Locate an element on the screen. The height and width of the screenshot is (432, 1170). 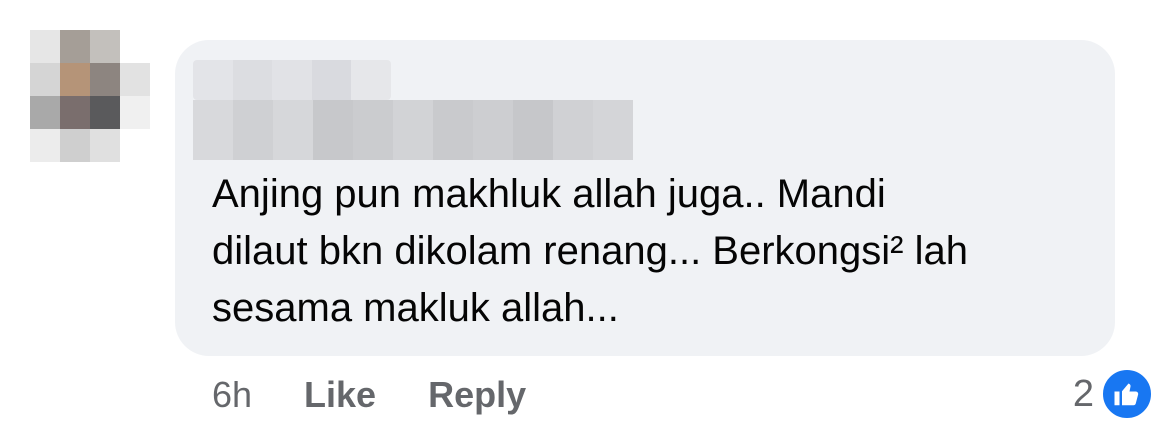
avatar is located at coordinates (90, 96).